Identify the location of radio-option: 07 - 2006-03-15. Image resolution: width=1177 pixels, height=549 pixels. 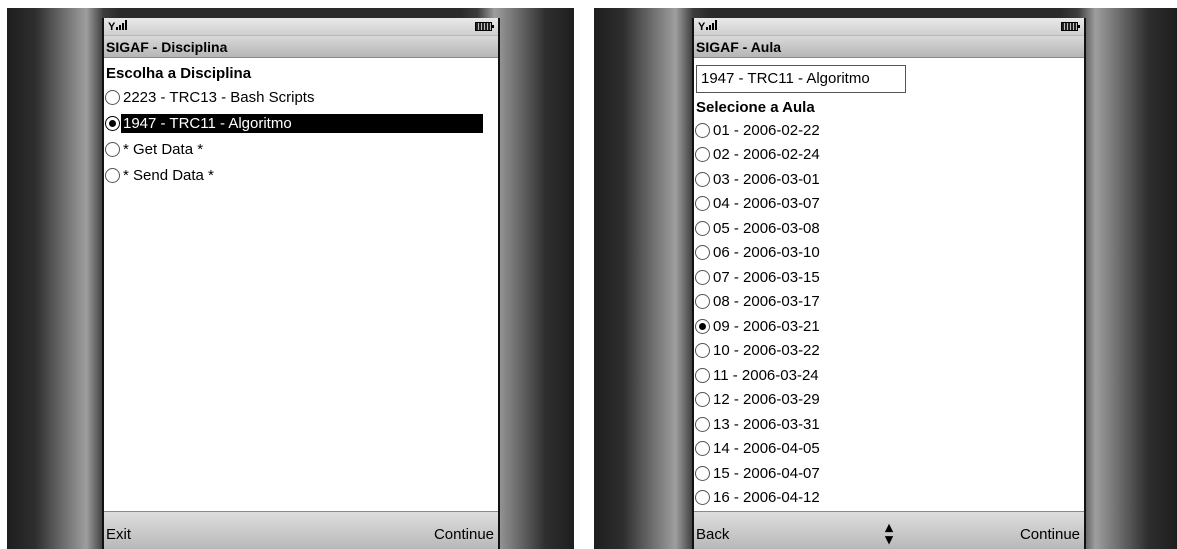
(889, 277).